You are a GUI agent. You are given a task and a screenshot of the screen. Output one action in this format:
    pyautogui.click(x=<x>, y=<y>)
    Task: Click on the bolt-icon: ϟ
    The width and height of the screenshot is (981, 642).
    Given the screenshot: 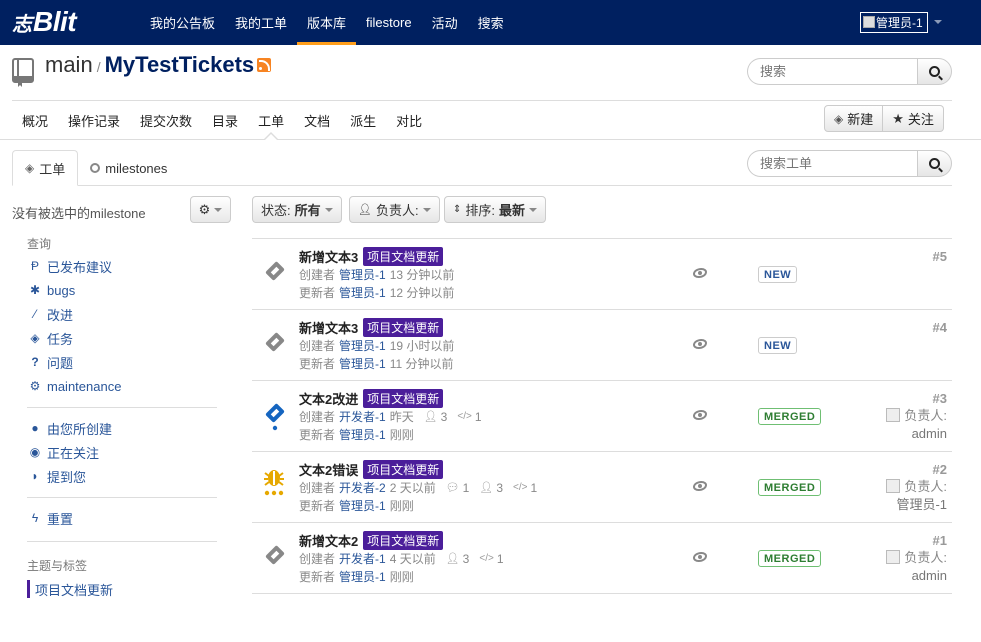 What is the action you would take?
    pyautogui.click(x=35, y=518)
    